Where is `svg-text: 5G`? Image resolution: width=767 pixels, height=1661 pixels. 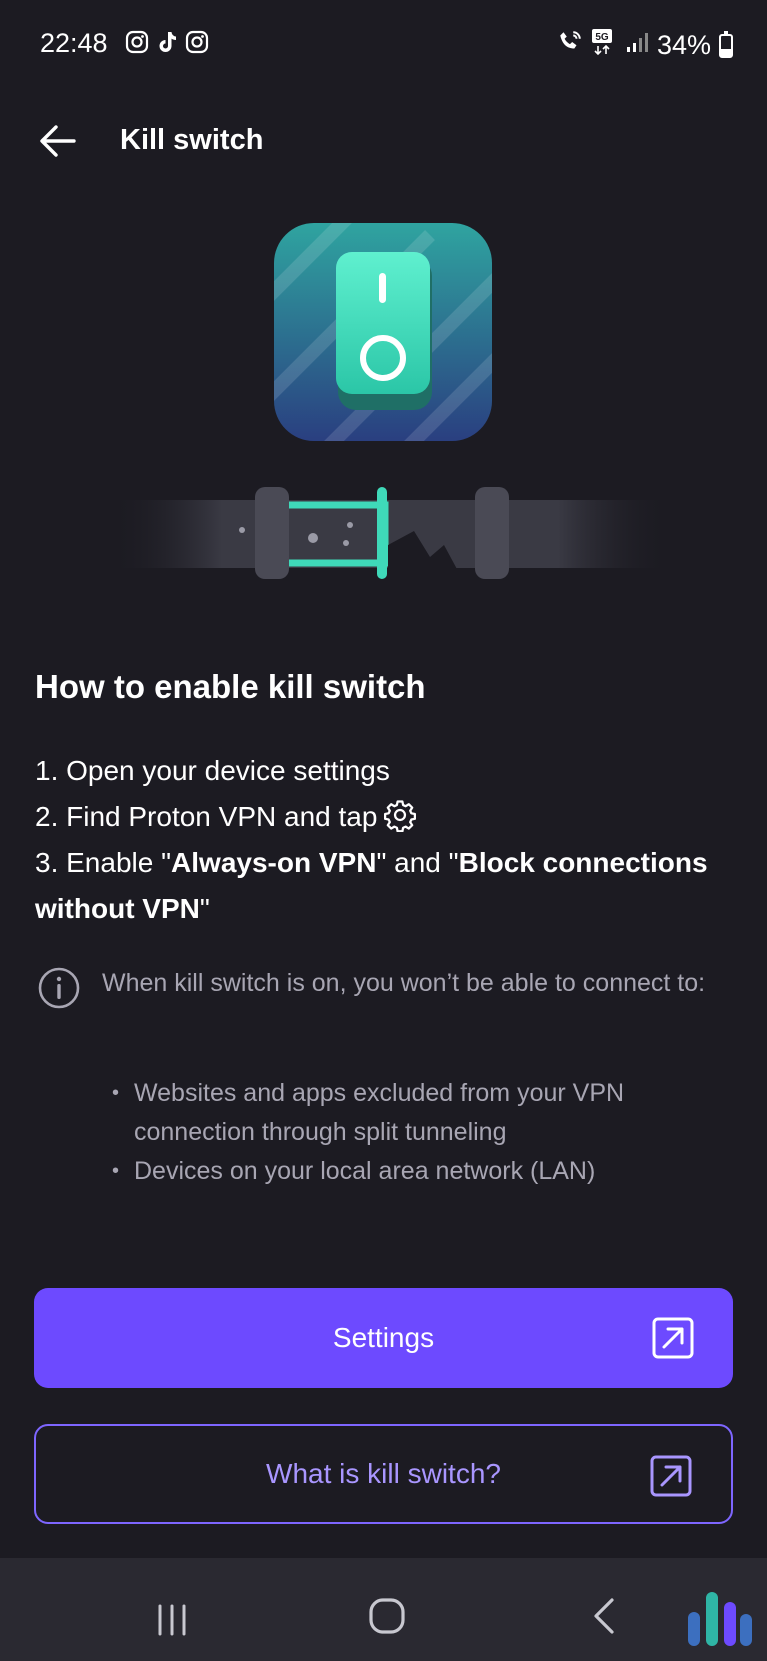 svg-text: 5G is located at coordinates (602, 37).